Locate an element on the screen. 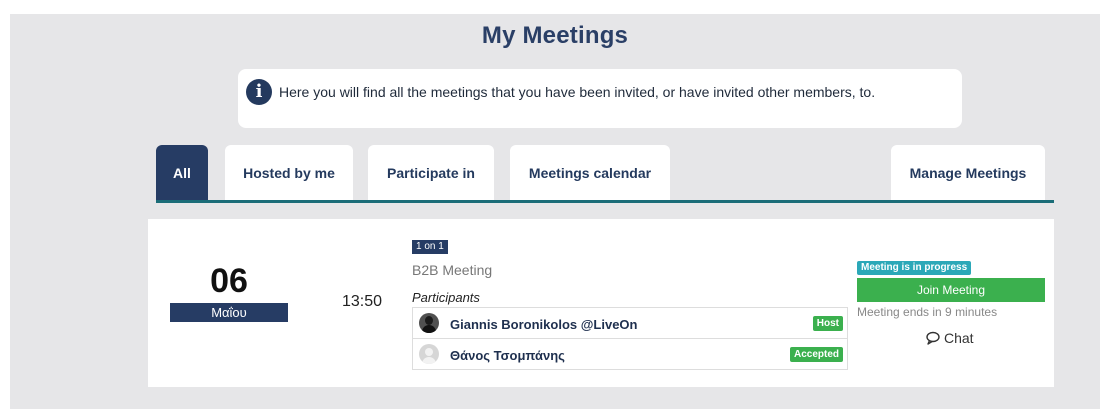 This screenshot has height=409, width=1110. meeting-day: 06 is located at coordinates (229, 281).